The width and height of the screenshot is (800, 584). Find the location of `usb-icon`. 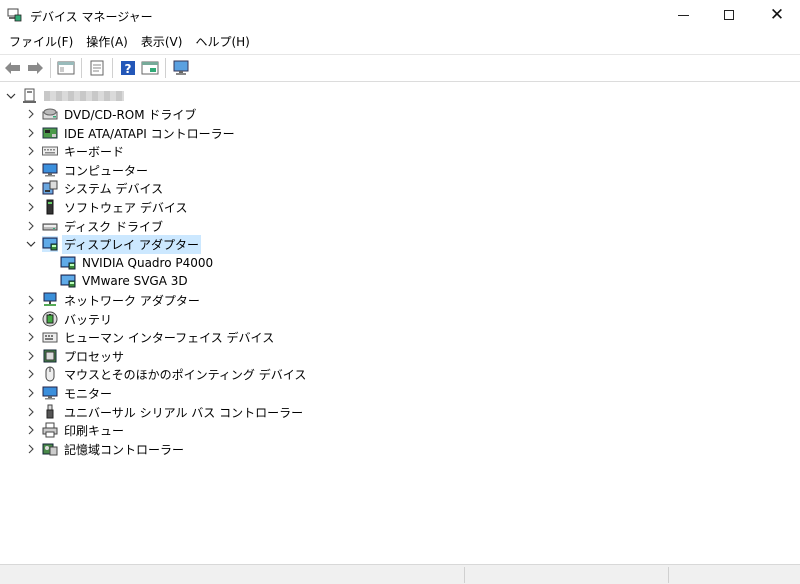

usb-icon is located at coordinates (50, 412).